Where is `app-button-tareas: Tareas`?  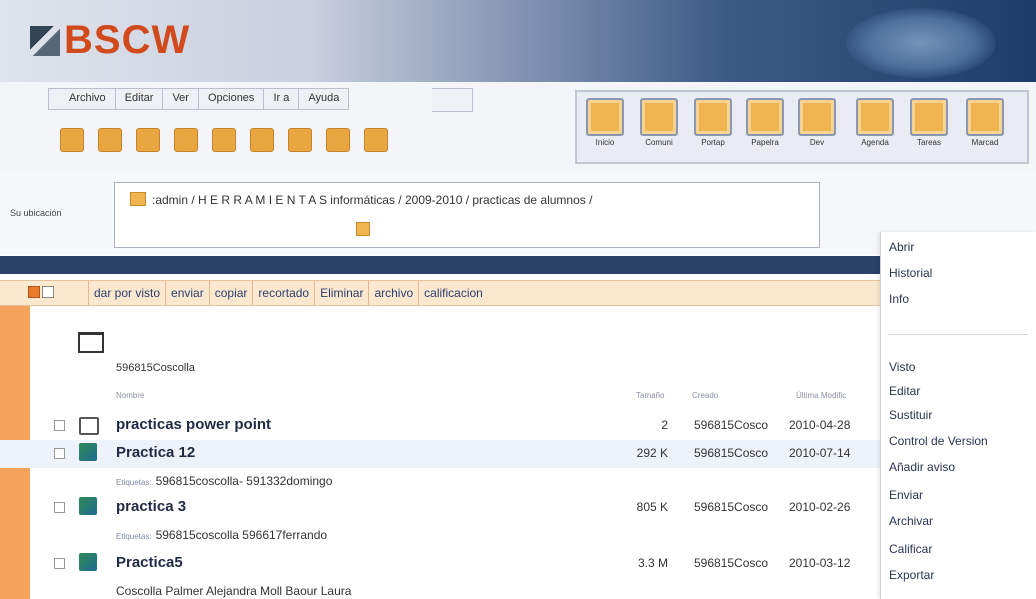 app-button-tareas: Tareas is located at coordinates (929, 122).